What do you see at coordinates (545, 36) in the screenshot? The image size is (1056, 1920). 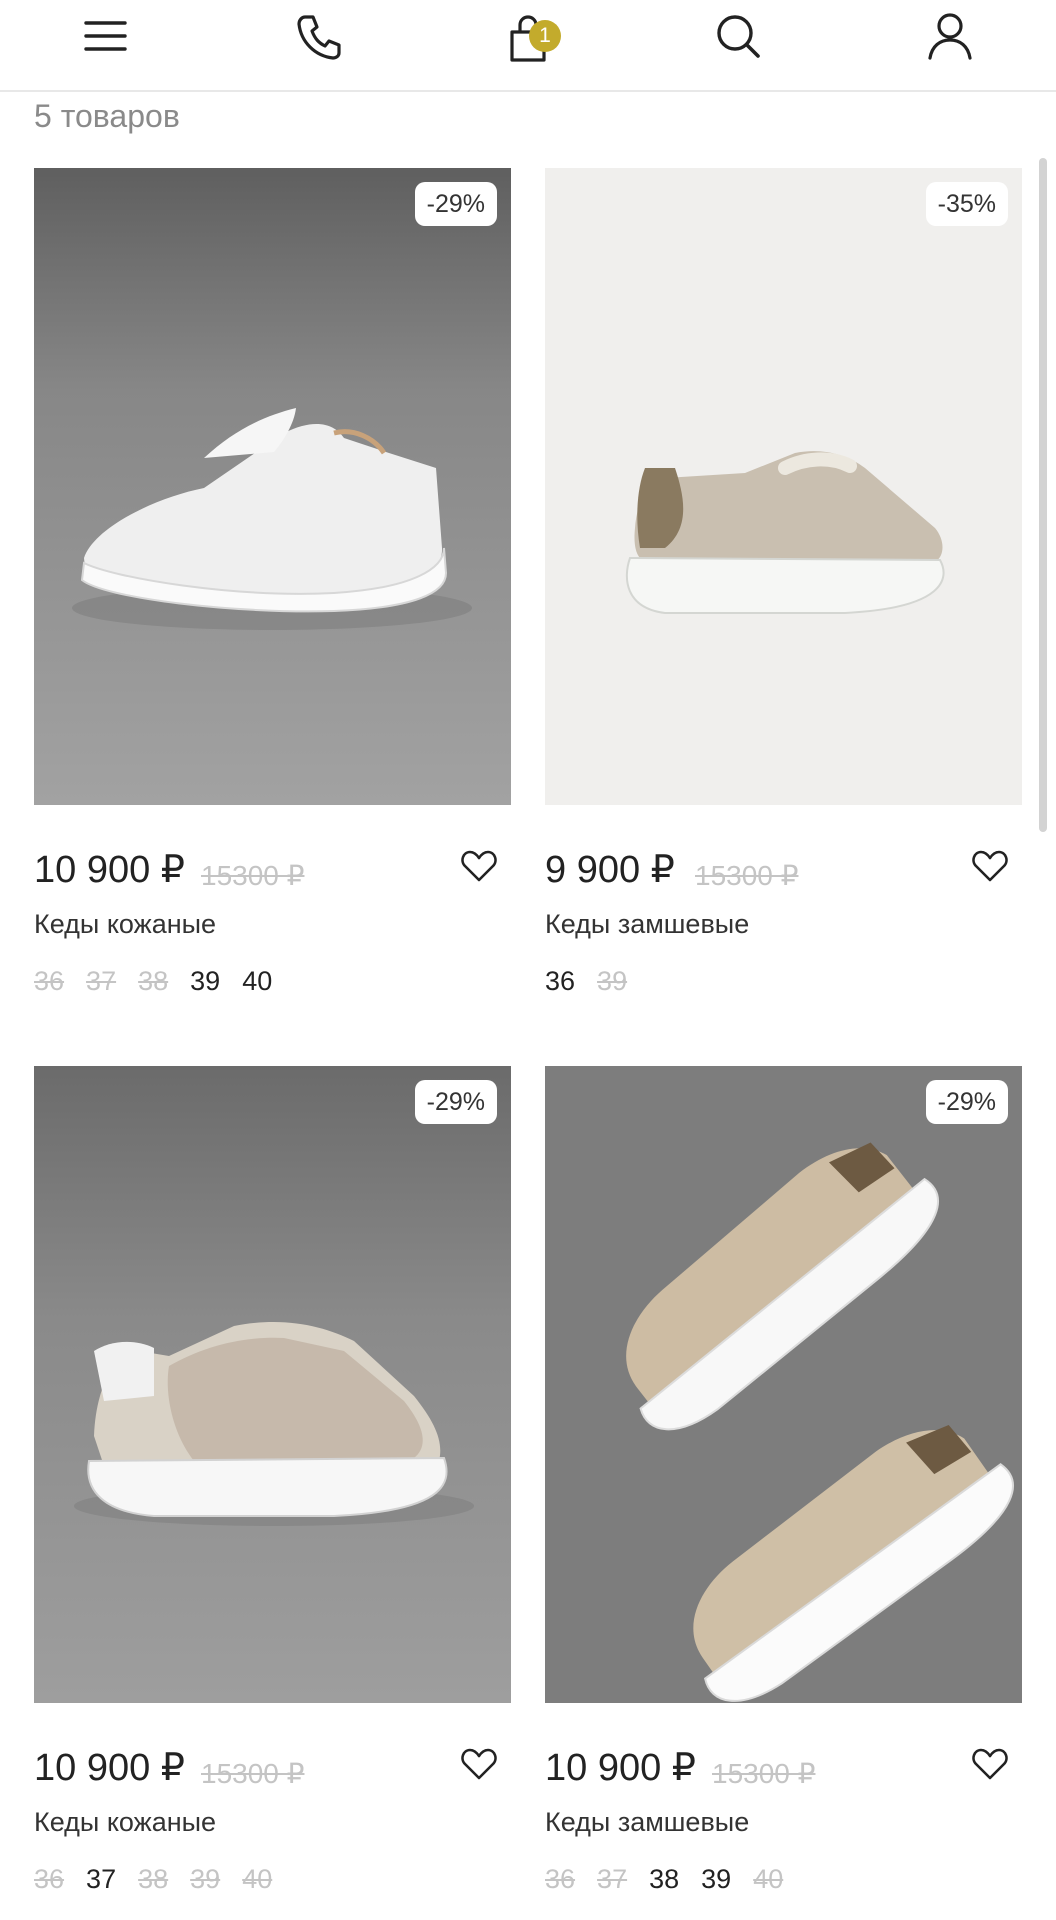 I see `cart-count-badge: 1` at bounding box center [545, 36].